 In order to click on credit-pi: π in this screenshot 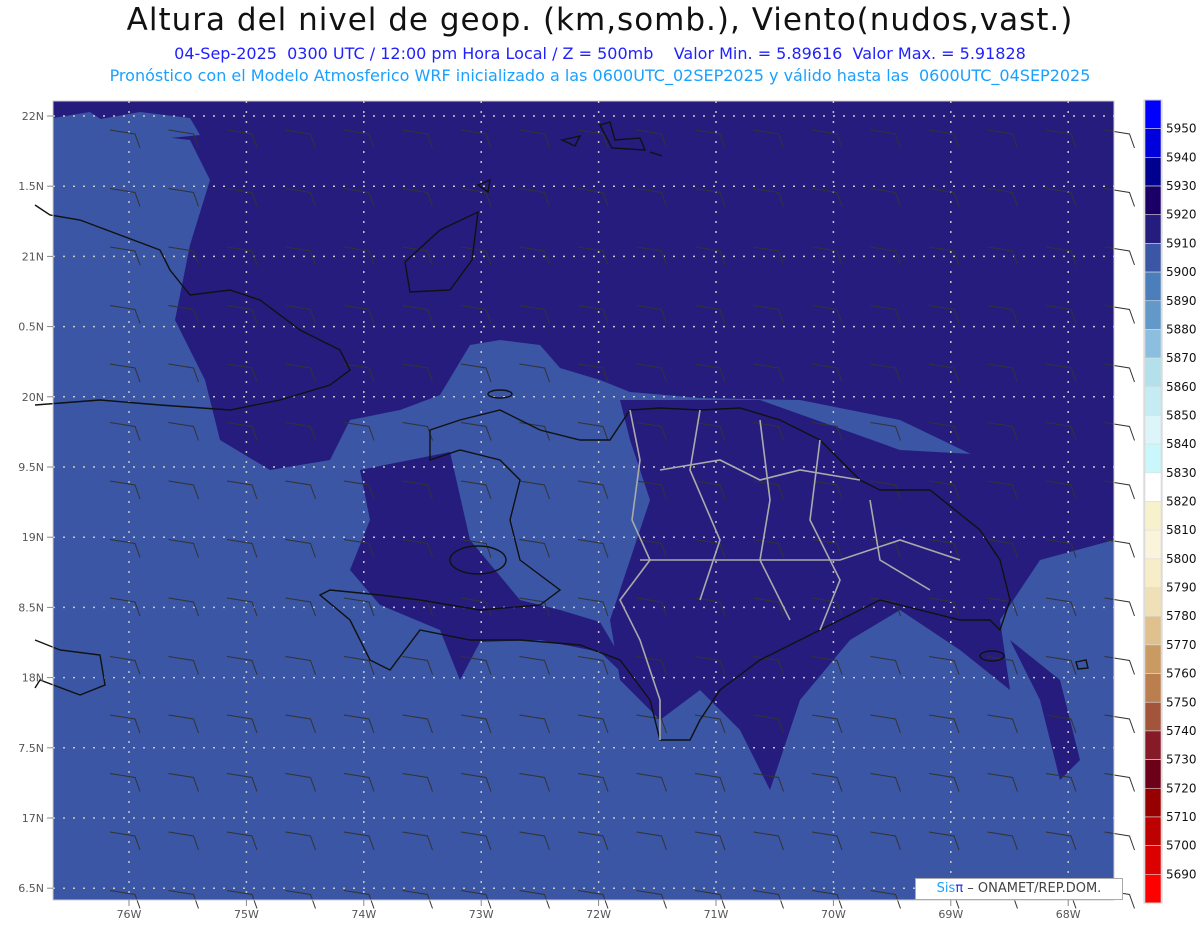, I will do `click(959, 888)`.